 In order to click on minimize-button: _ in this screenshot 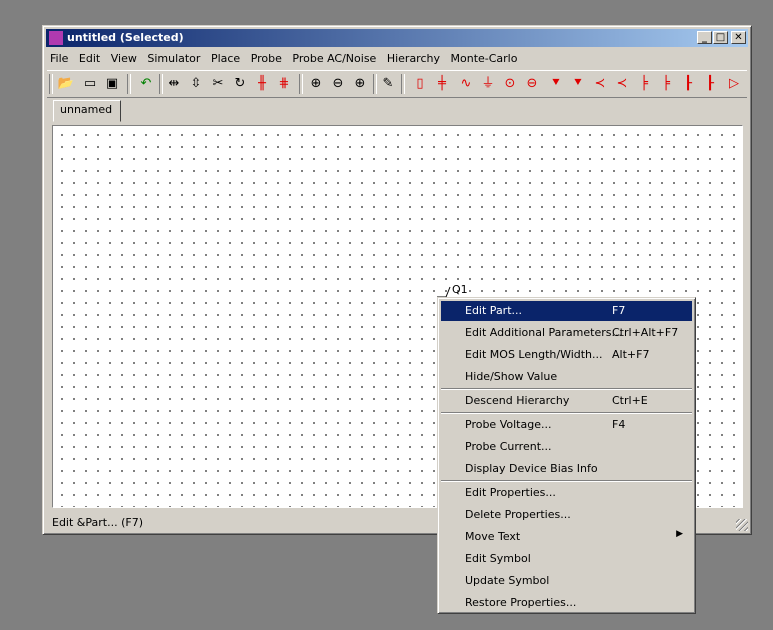, I will do `click(704, 37)`.